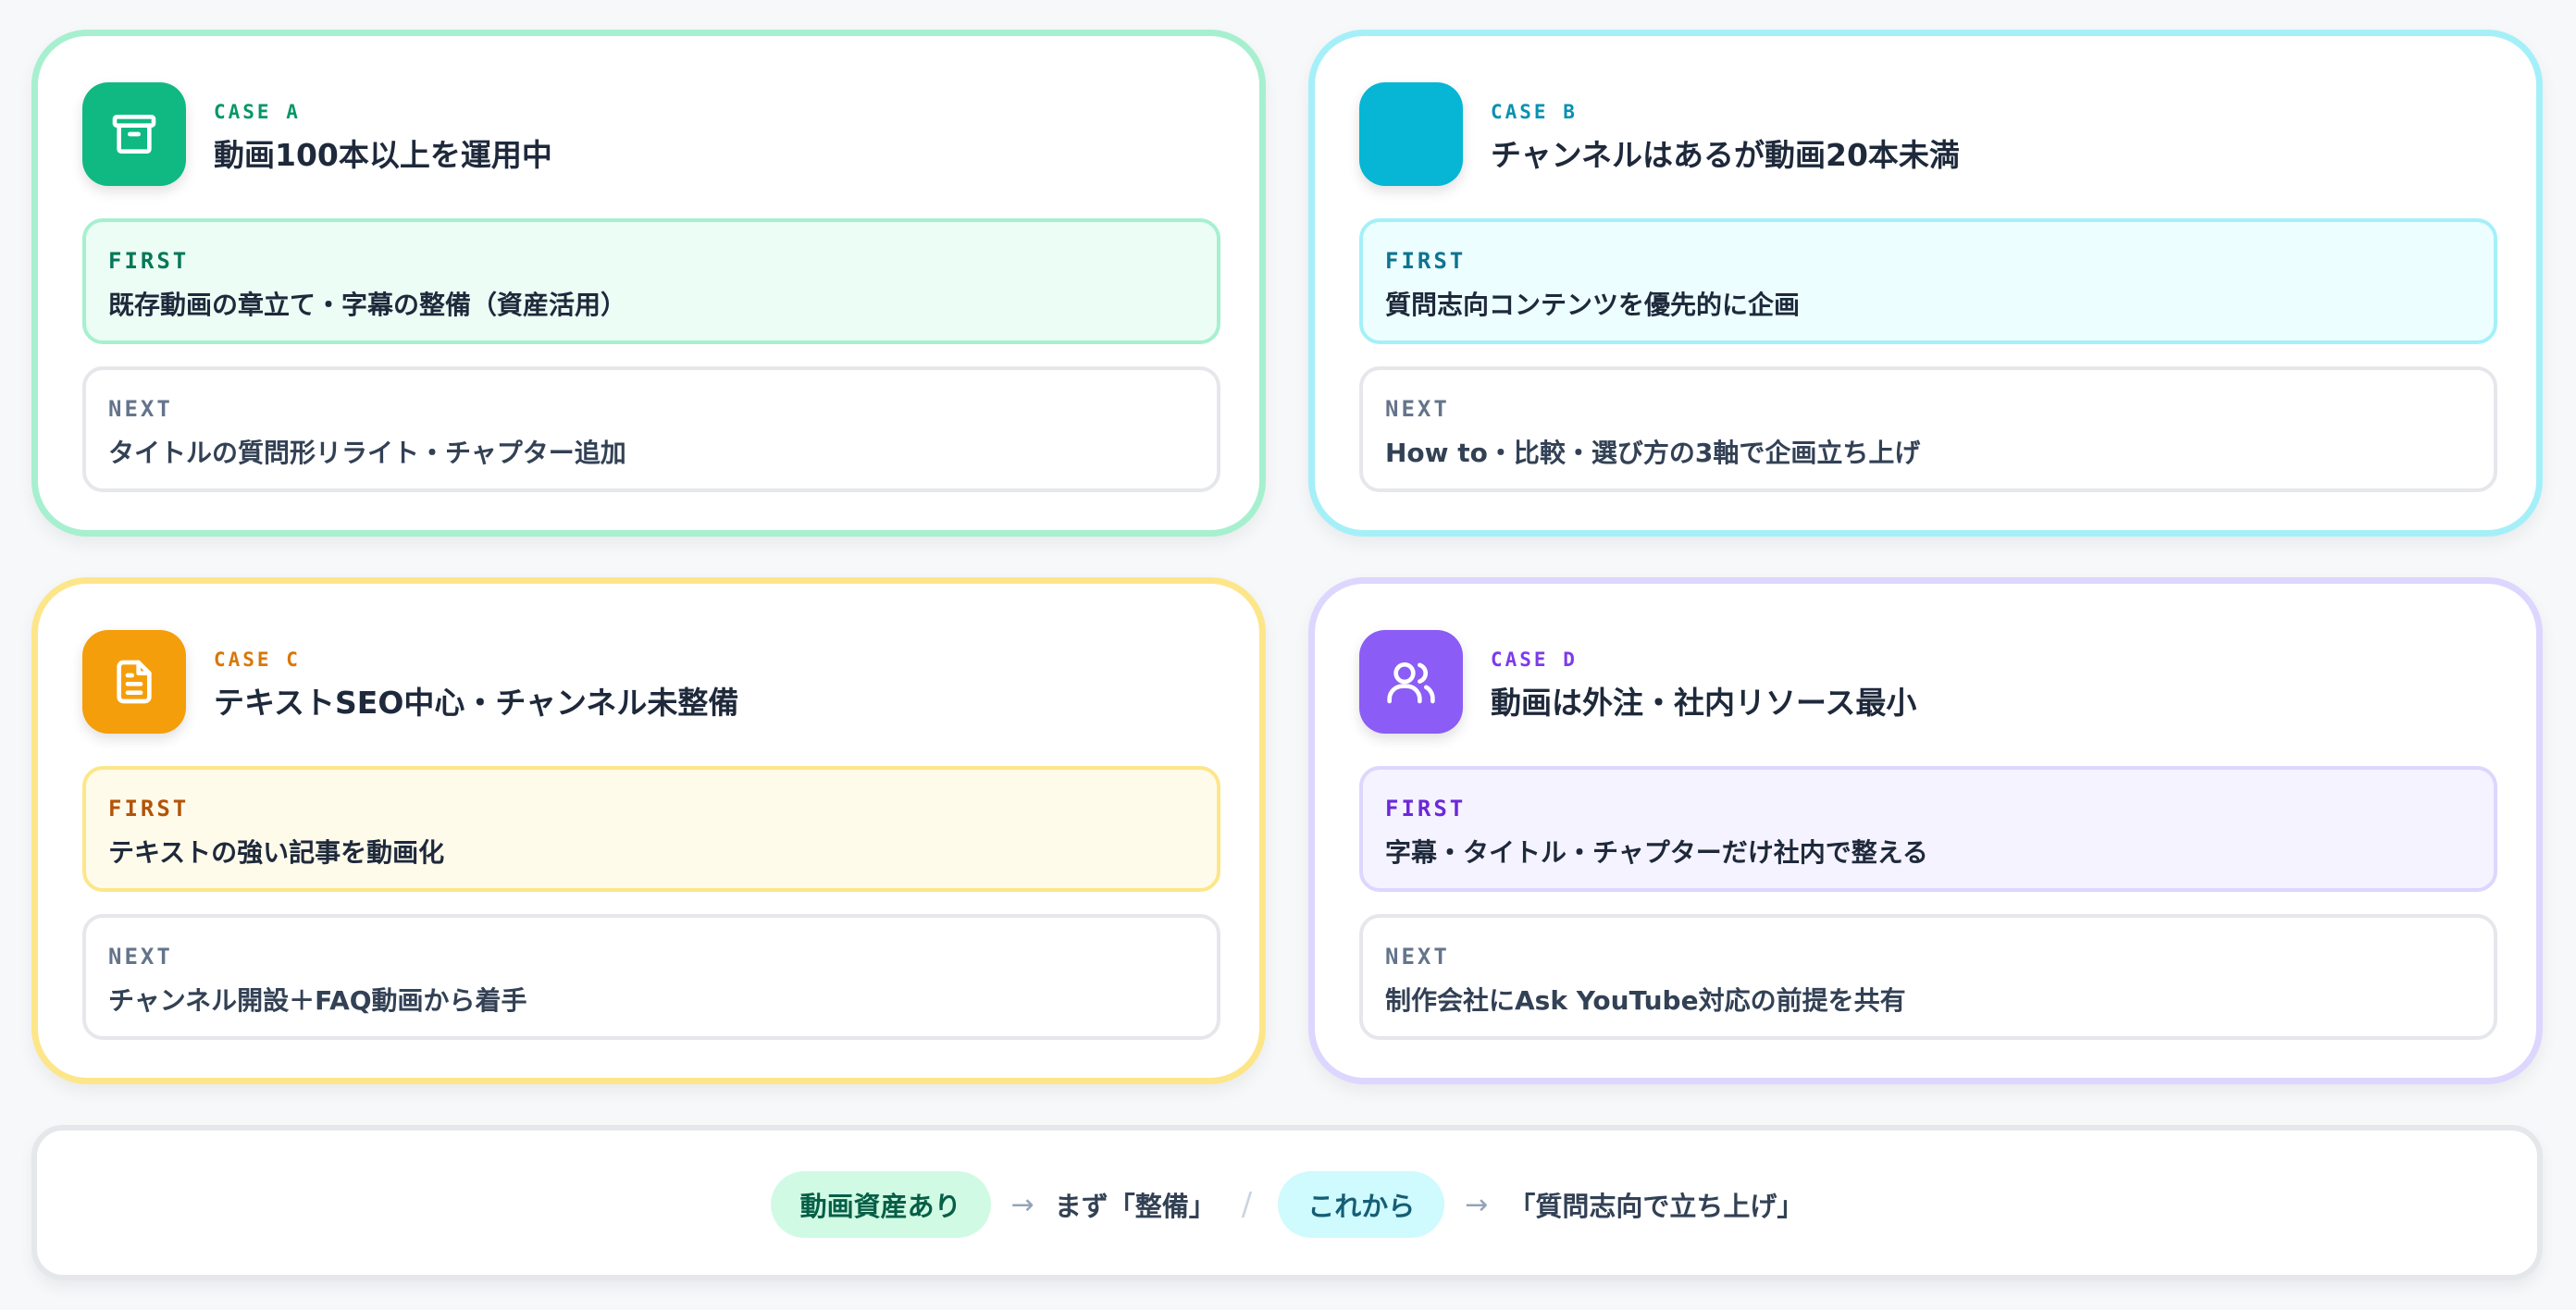 The height and width of the screenshot is (1310, 2576). I want to click on case-b-first-step: FIRST 質問志向コンテンツを優先的に企画, so click(1928, 281).